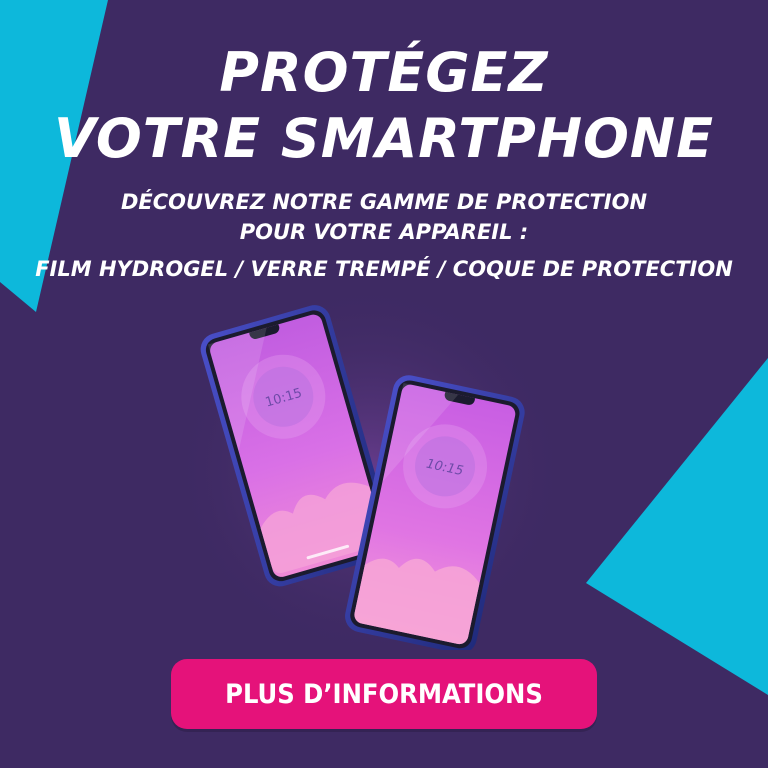 This screenshot has width=768, height=768. I want to click on cyan-triangle-right, so click(677, 526).